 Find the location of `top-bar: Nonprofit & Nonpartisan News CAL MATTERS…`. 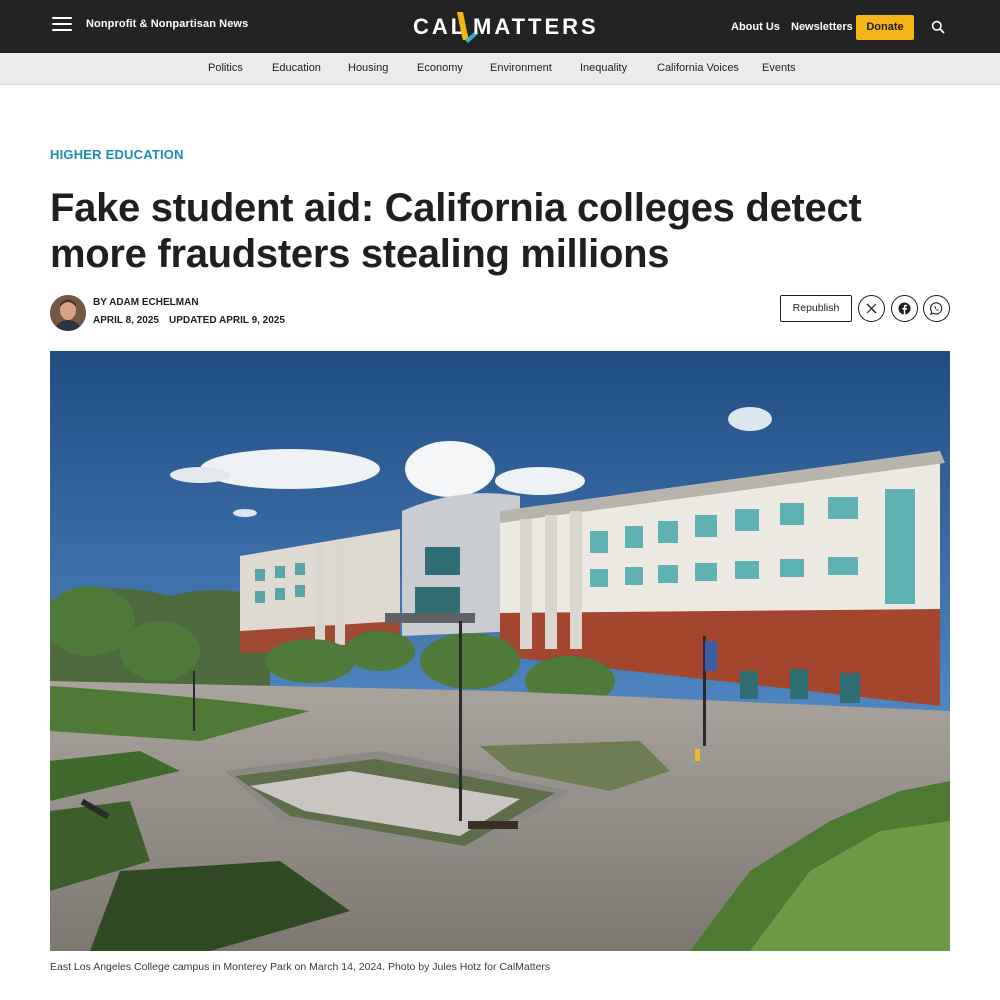

top-bar: Nonprofit & Nonpartisan News CAL MATTERS… is located at coordinates (500, 26).